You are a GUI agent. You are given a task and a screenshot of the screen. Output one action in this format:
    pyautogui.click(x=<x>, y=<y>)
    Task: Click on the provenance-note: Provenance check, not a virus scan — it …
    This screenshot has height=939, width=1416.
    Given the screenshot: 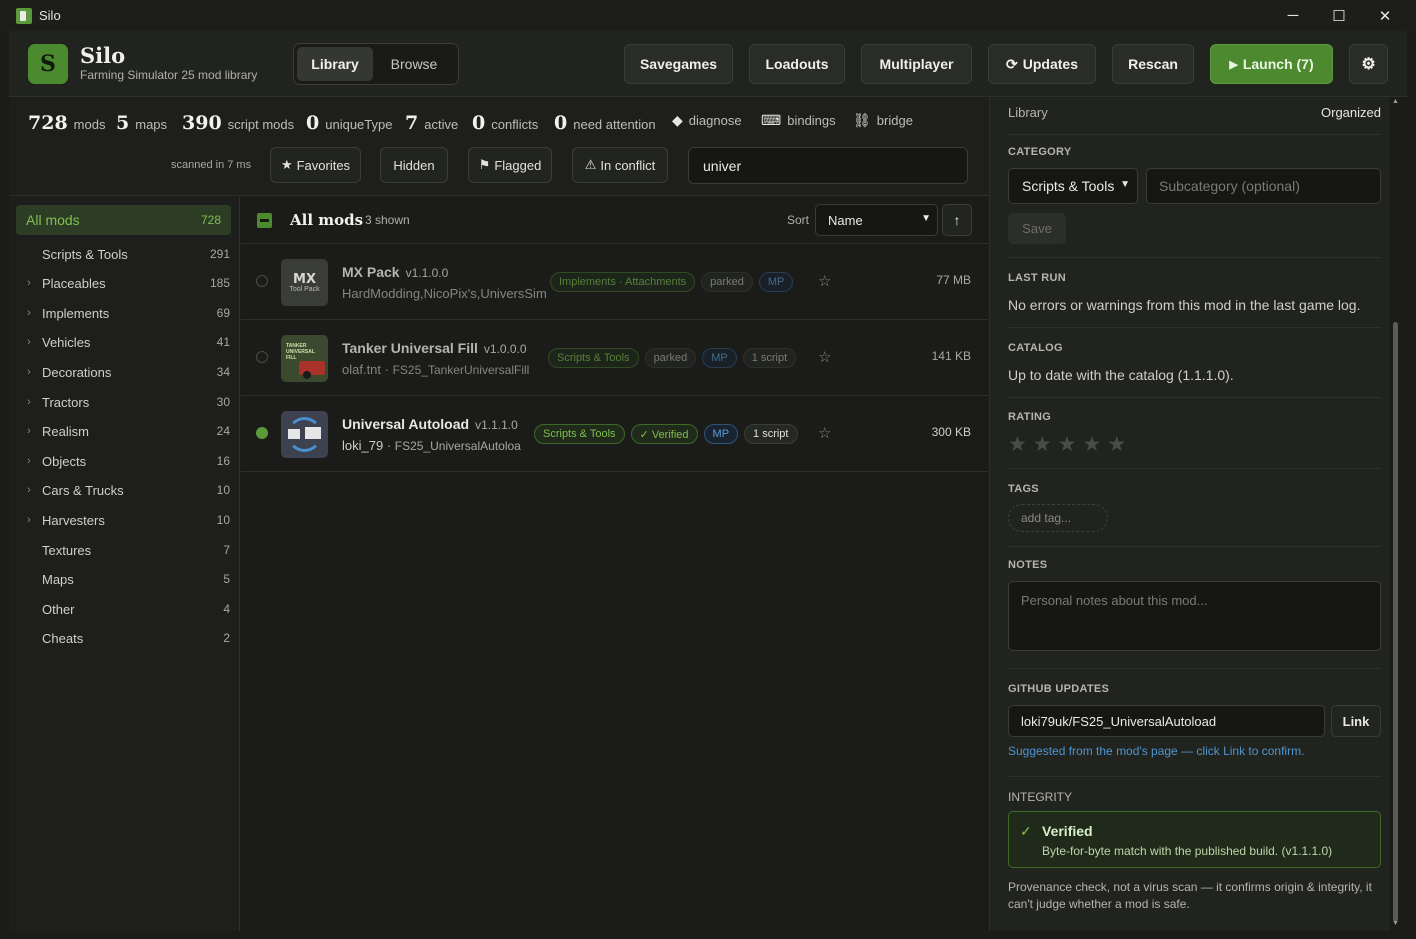 What is the action you would take?
    pyautogui.click(x=1190, y=895)
    